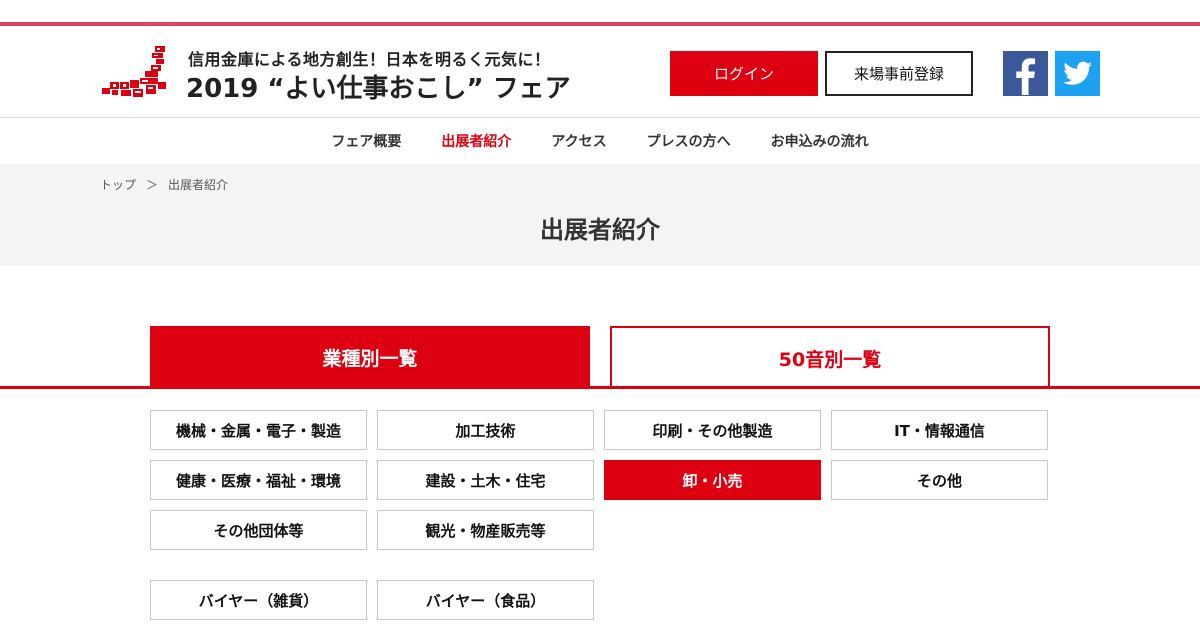 This screenshot has width=1200, height=630. I want to click on category-button-printing-manufacturing: 印刷・その他製造, so click(712, 430).